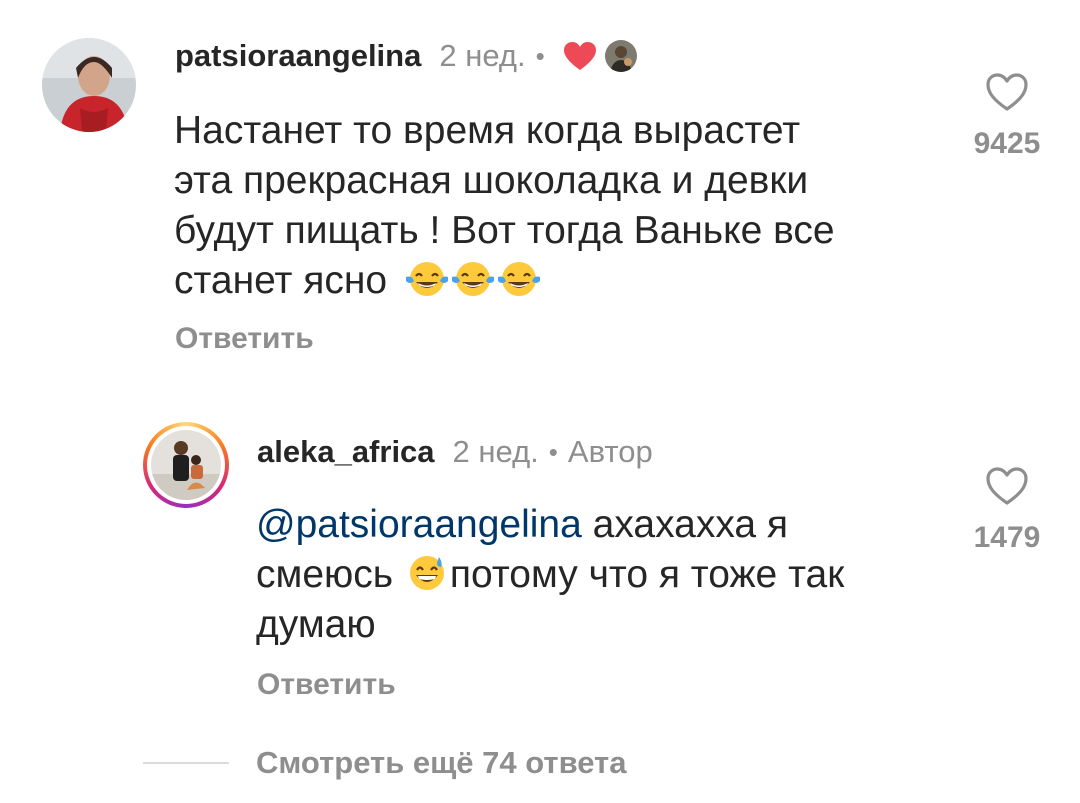  What do you see at coordinates (487, 130) in the screenshot?
I see `comment-text-line: Настанет то время когда вырастет` at bounding box center [487, 130].